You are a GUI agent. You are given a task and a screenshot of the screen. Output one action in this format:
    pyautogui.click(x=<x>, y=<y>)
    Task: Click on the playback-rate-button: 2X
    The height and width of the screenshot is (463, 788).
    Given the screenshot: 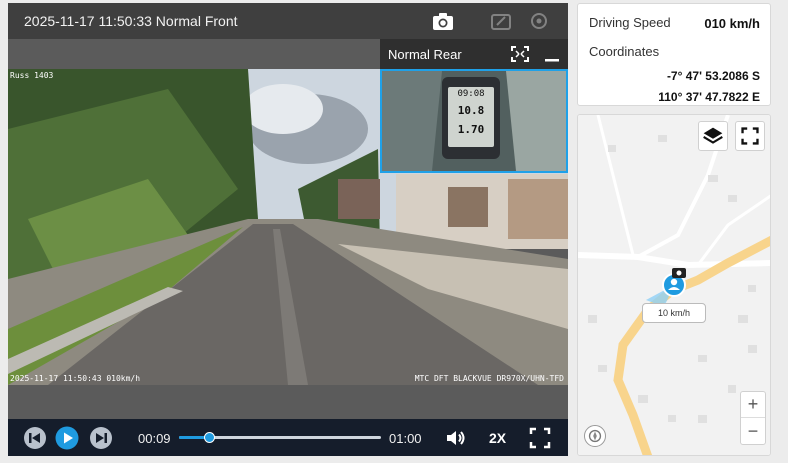 What is the action you would take?
    pyautogui.click(x=497, y=438)
    